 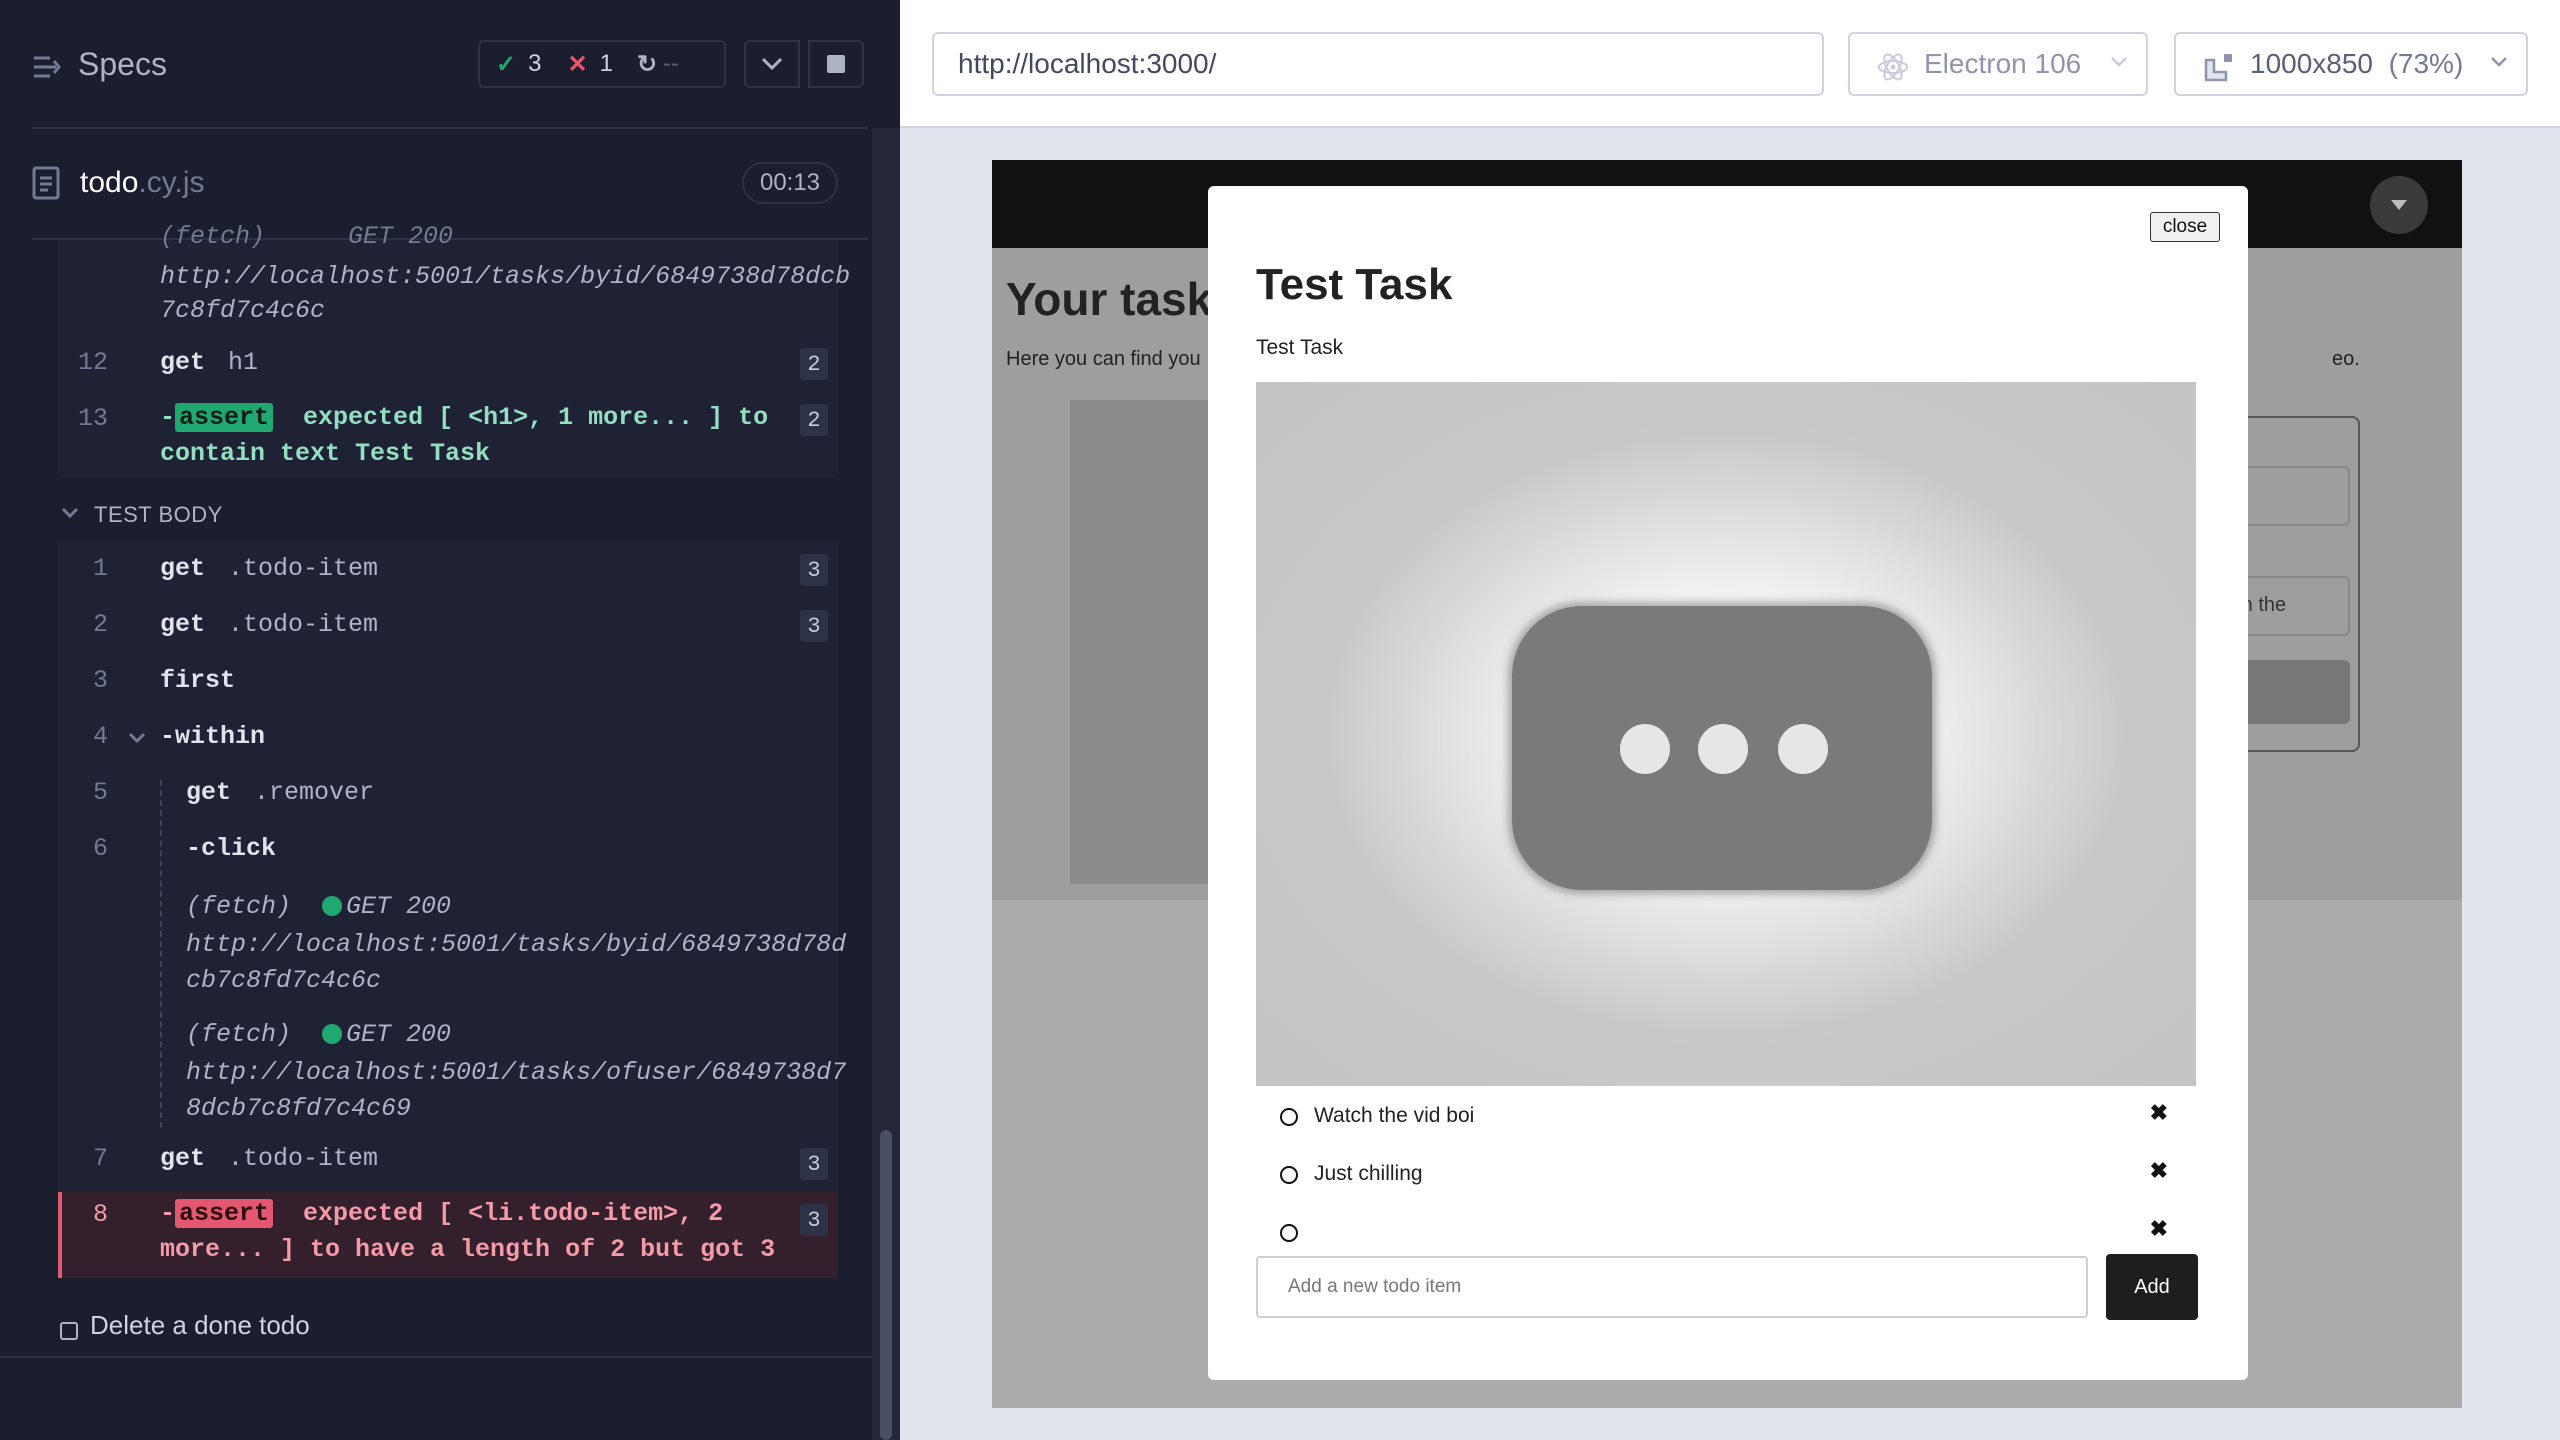 I want to click on stop-button, so click(x=836, y=64).